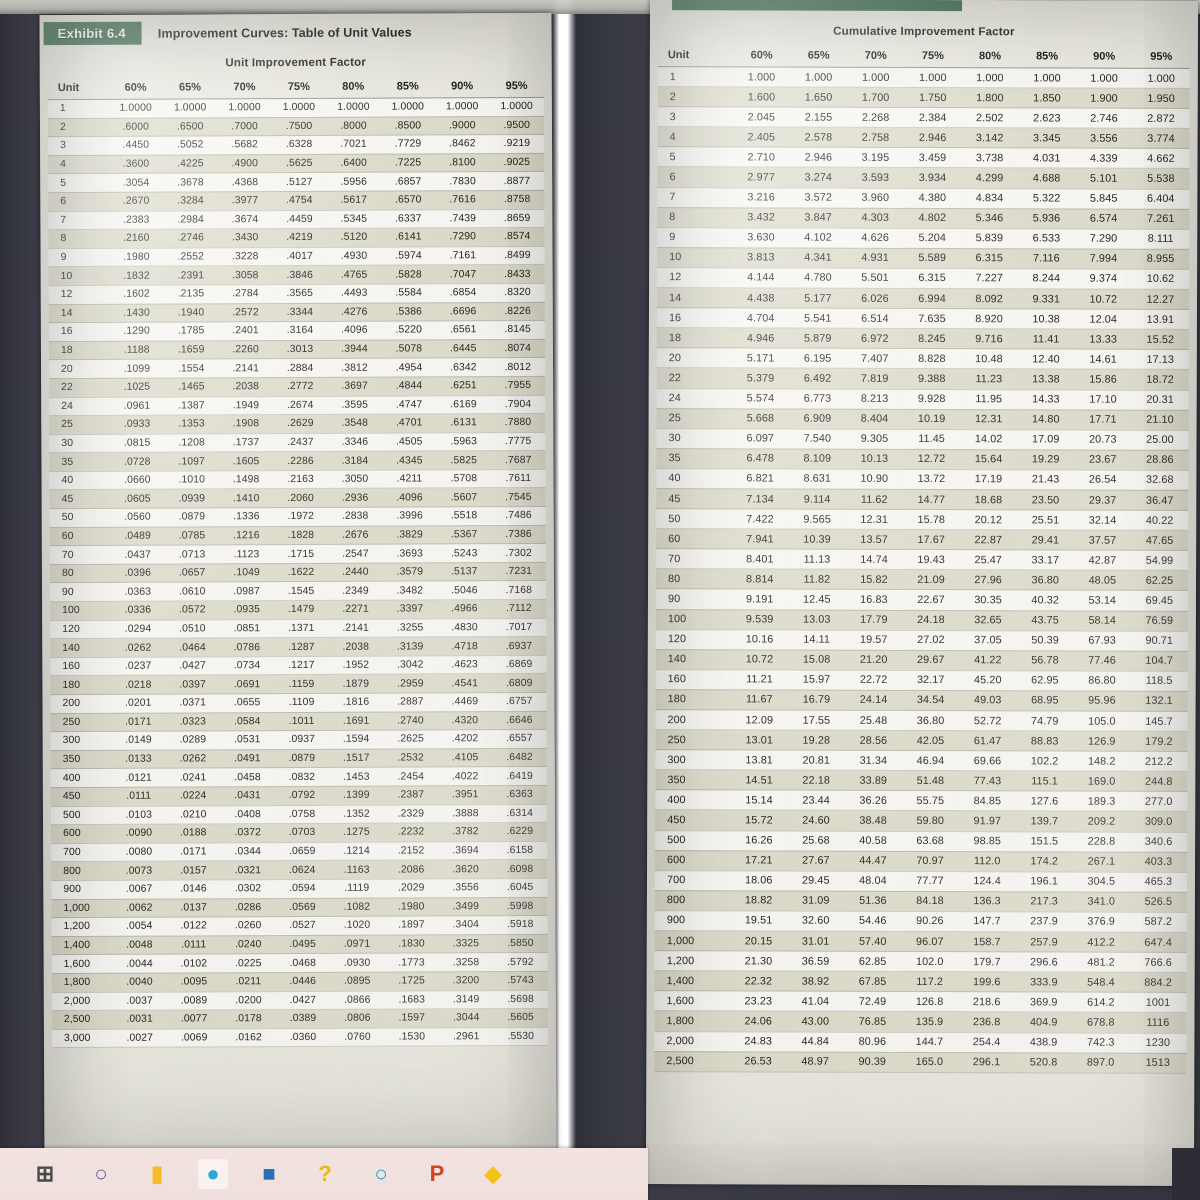  What do you see at coordinates (248, 852) in the screenshot?
I see `cell-value: .0344` at bounding box center [248, 852].